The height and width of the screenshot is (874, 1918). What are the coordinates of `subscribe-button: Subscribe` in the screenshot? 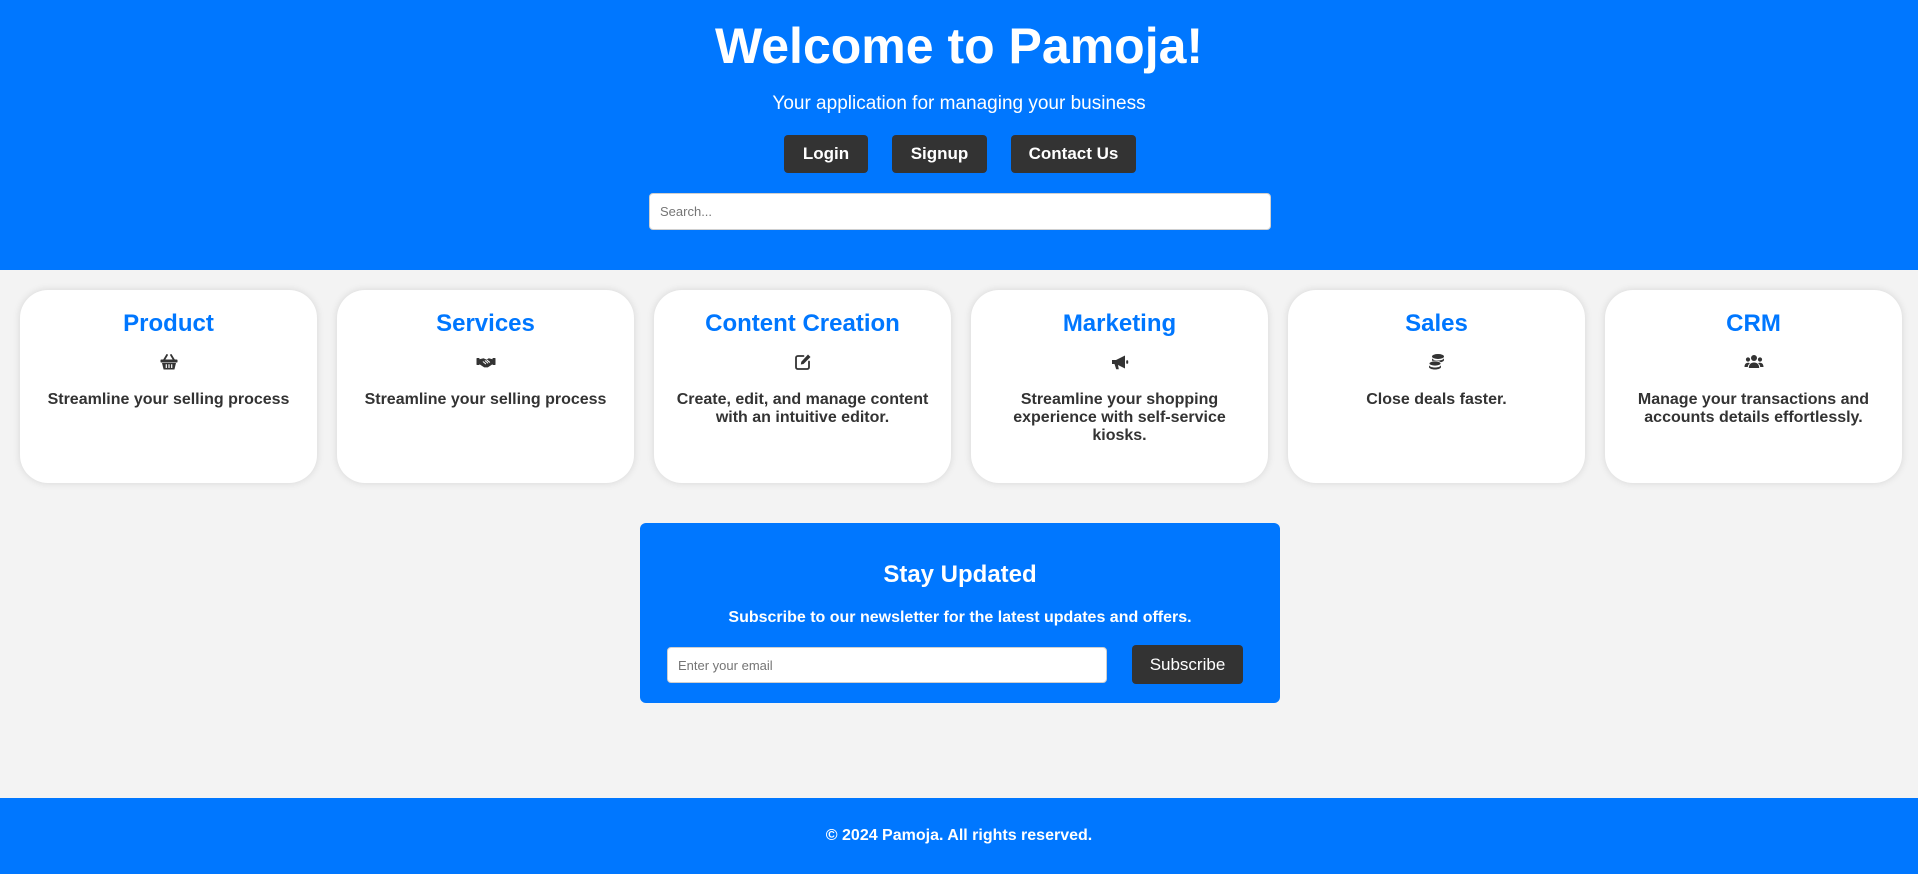 It's located at (1187, 664).